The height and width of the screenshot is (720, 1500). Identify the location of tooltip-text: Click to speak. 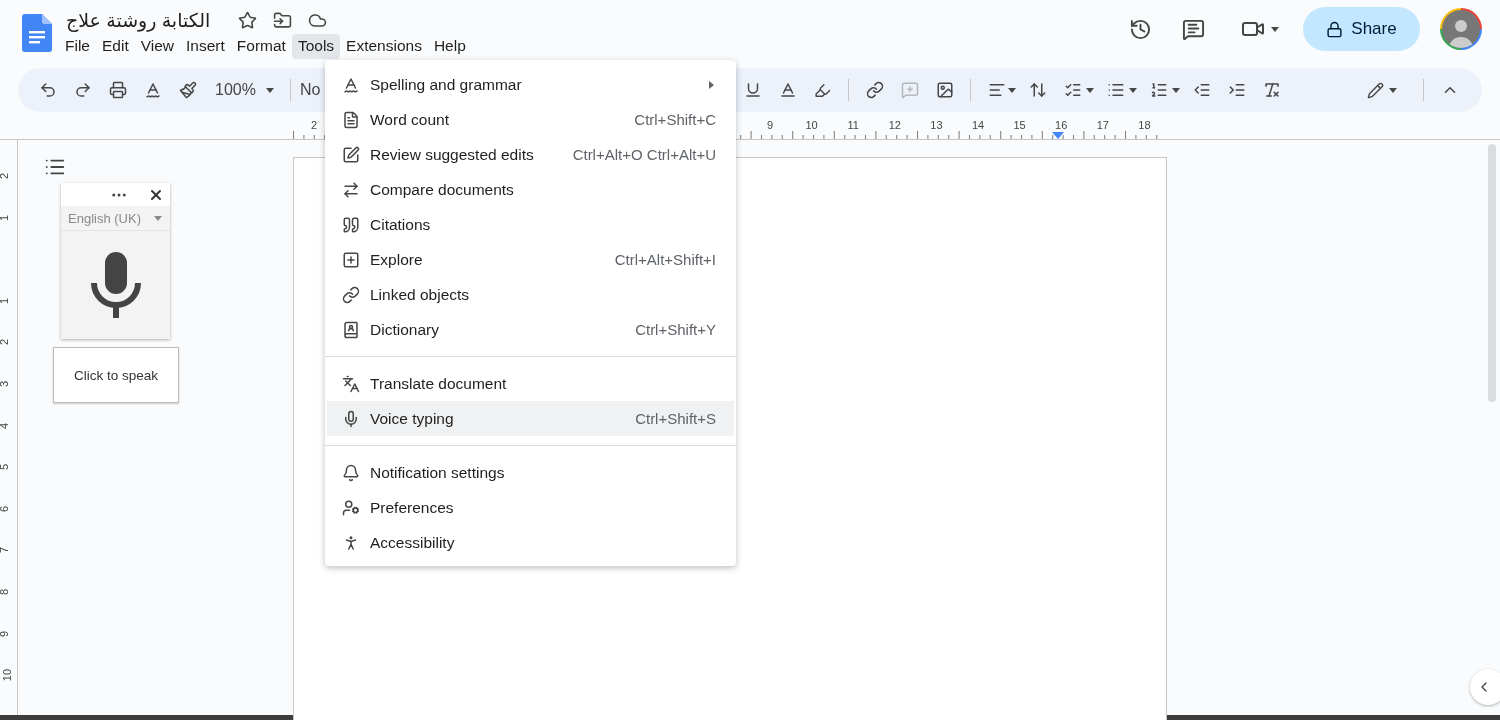
(115, 375).